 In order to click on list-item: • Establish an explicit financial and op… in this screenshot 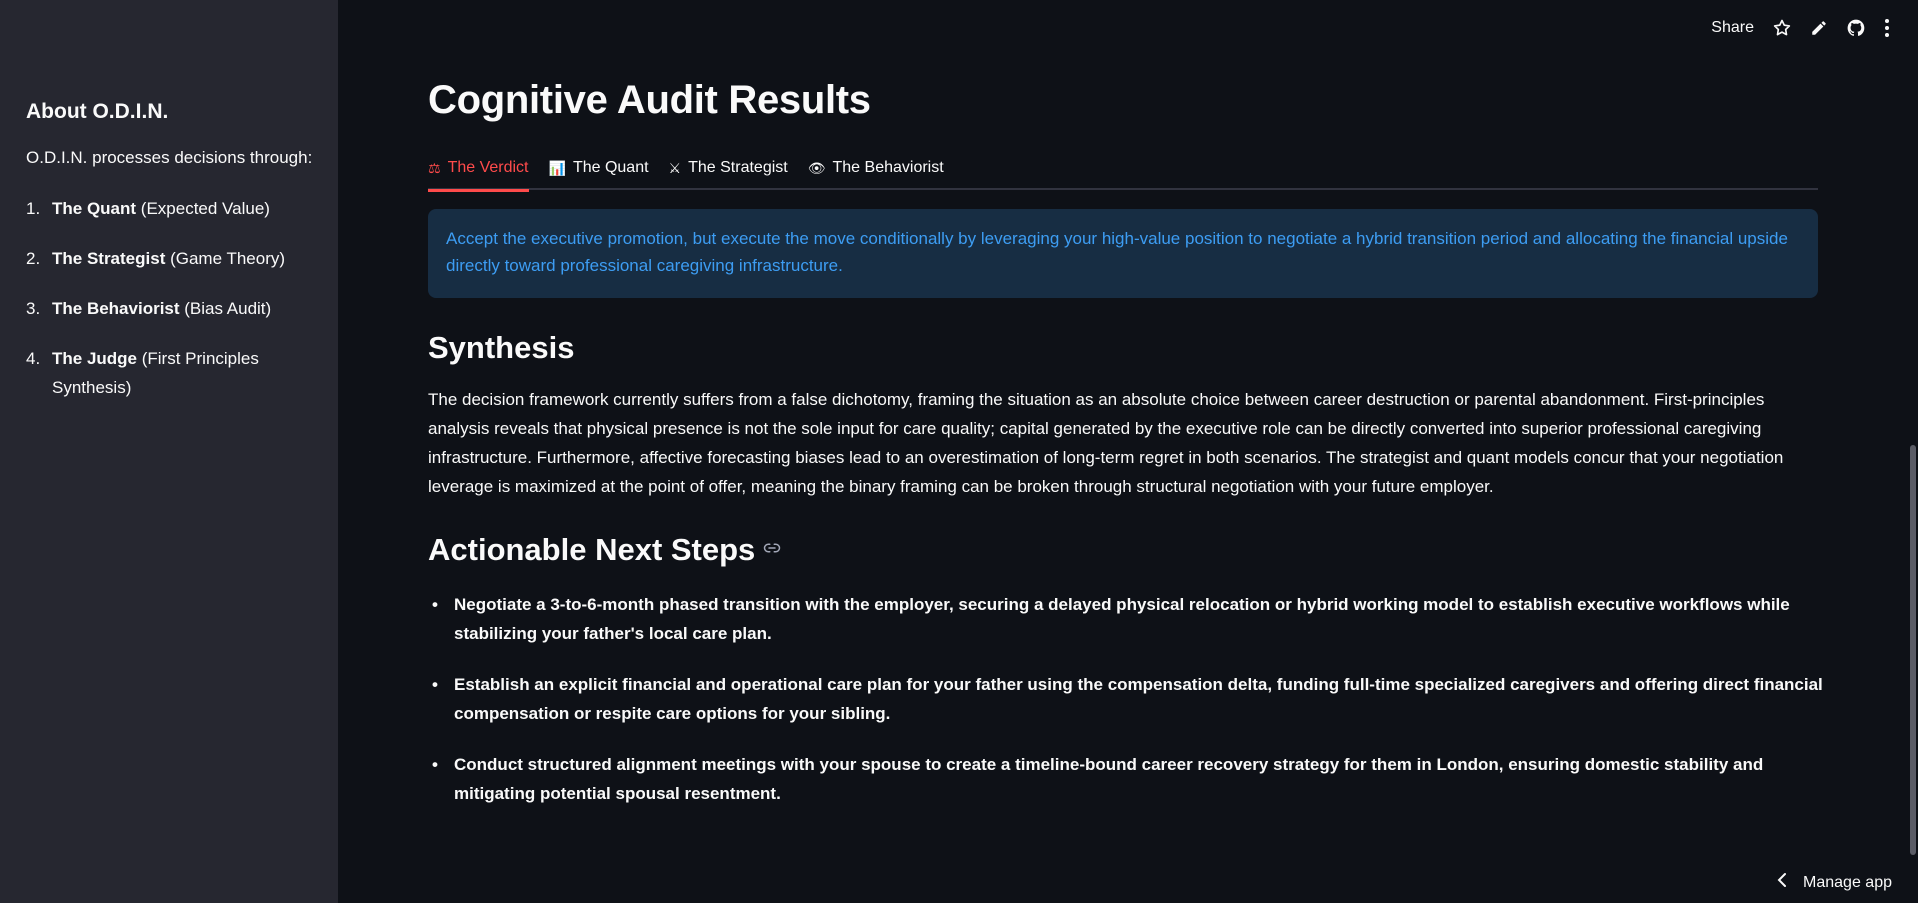, I will do `click(1125, 699)`.